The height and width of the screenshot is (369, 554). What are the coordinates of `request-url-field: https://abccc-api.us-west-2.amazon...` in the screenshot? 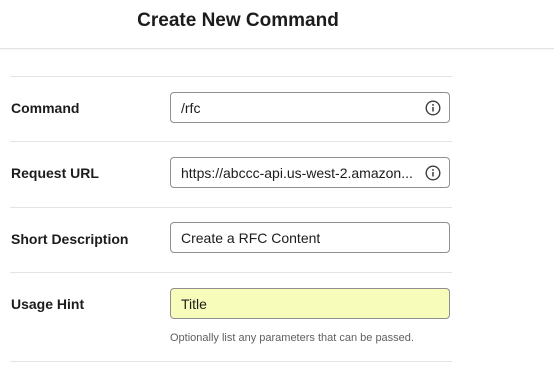 It's located at (310, 172).